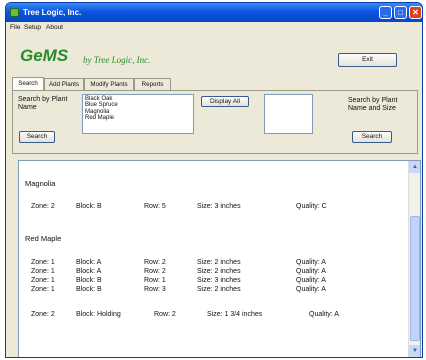 This screenshot has width=426, height=360. What do you see at coordinates (415, 278) in the screenshot?
I see `scroll-thumb` at bounding box center [415, 278].